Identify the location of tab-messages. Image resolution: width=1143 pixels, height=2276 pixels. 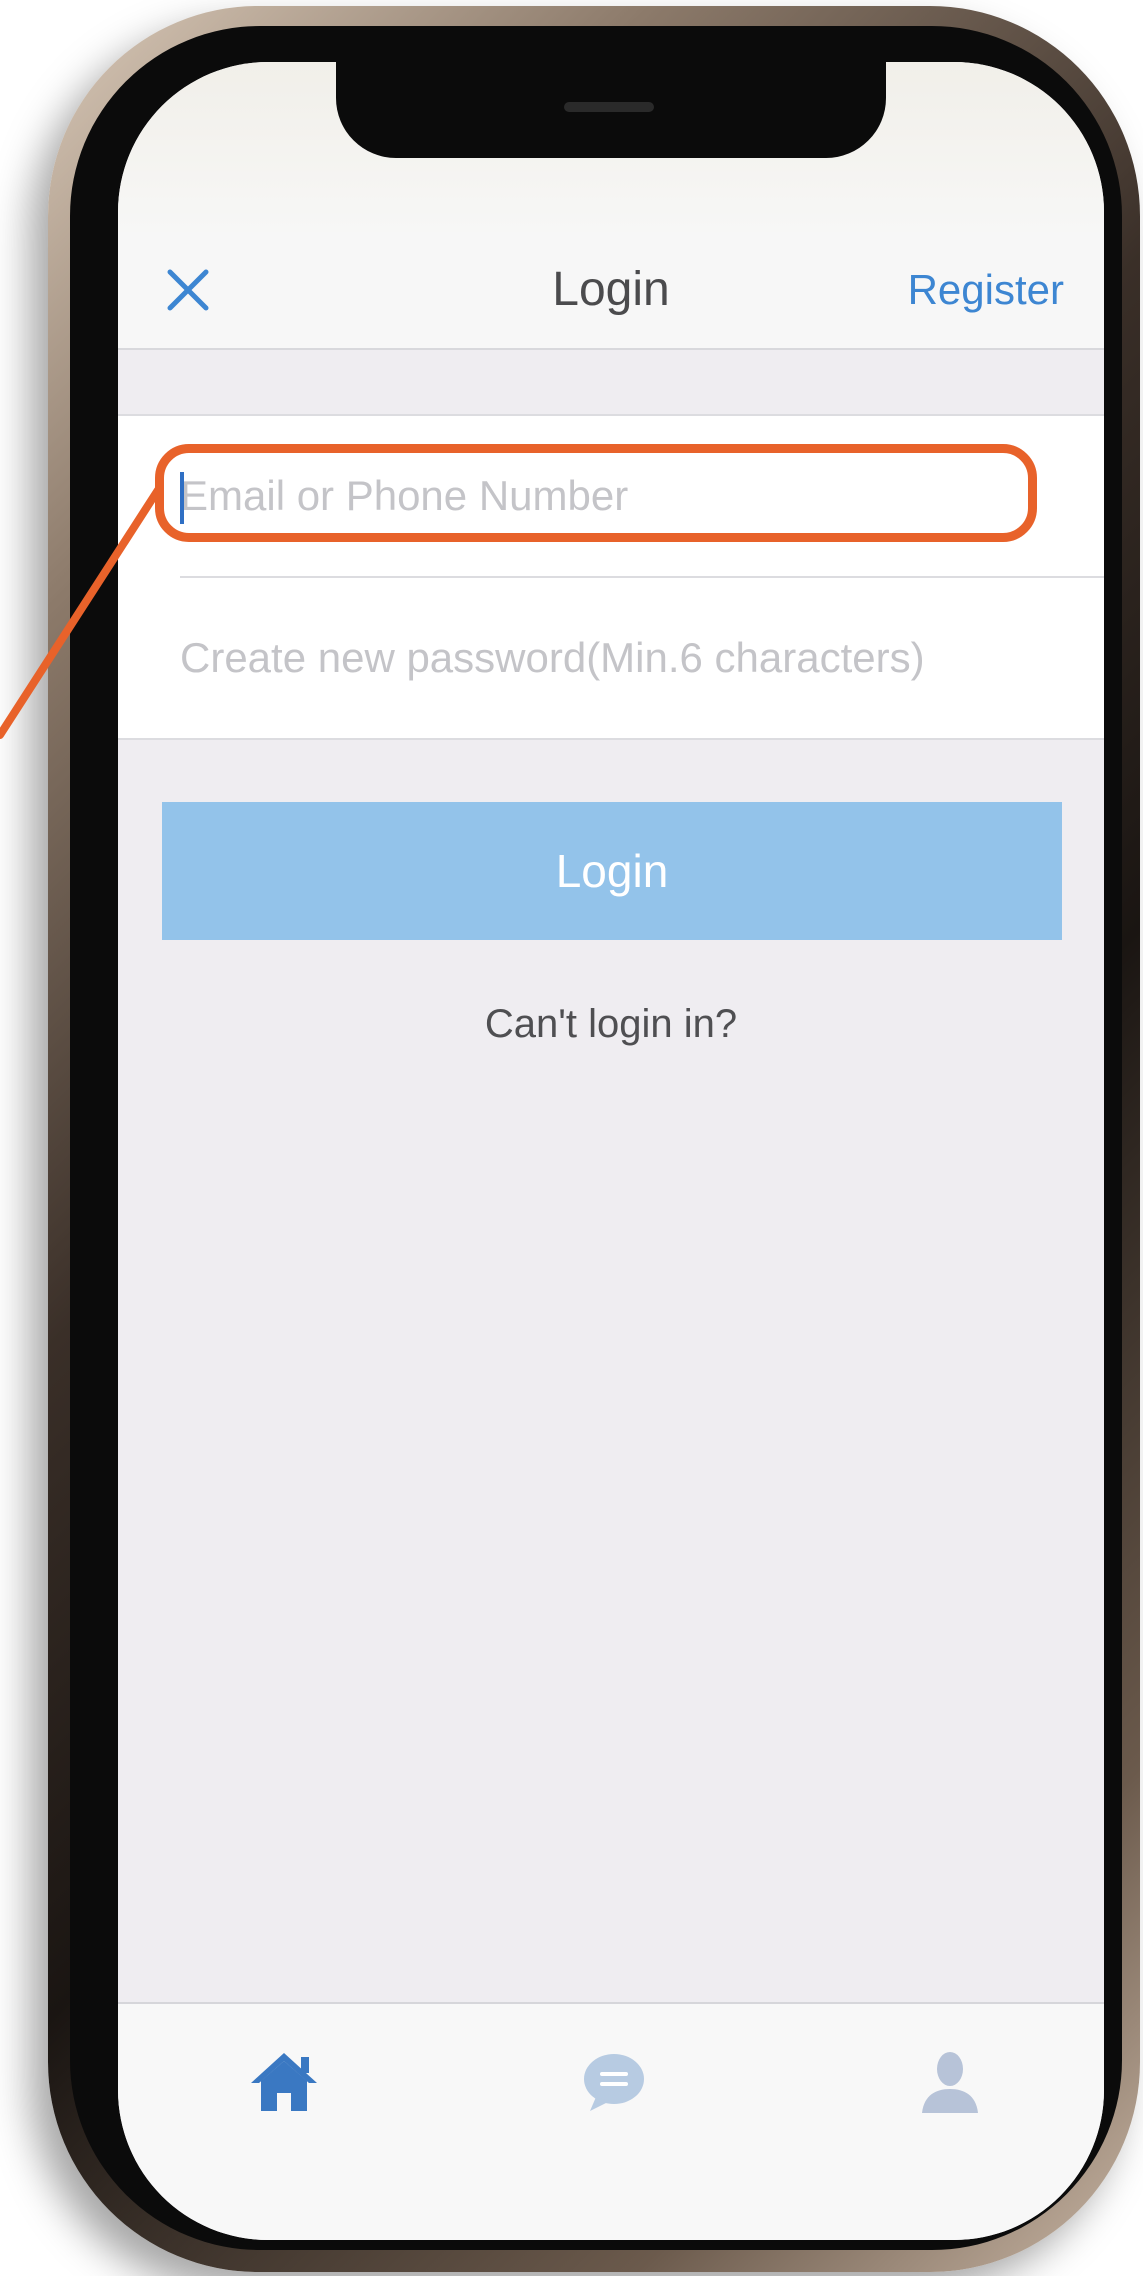
(614, 2082).